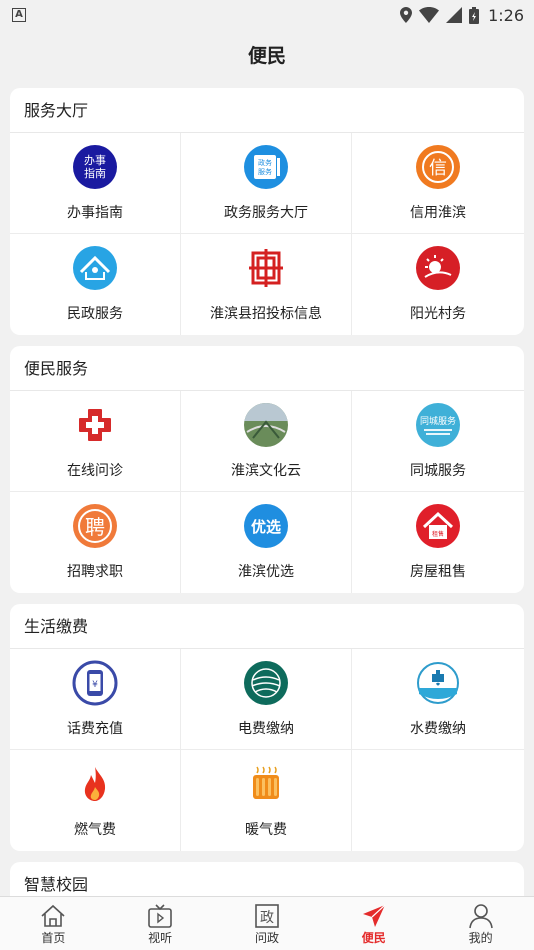 The height and width of the screenshot is (950, 534). What do you see at coordinates (438, 683) in the screenshot?
I see `water-icon` at bounding box center [438, 683].